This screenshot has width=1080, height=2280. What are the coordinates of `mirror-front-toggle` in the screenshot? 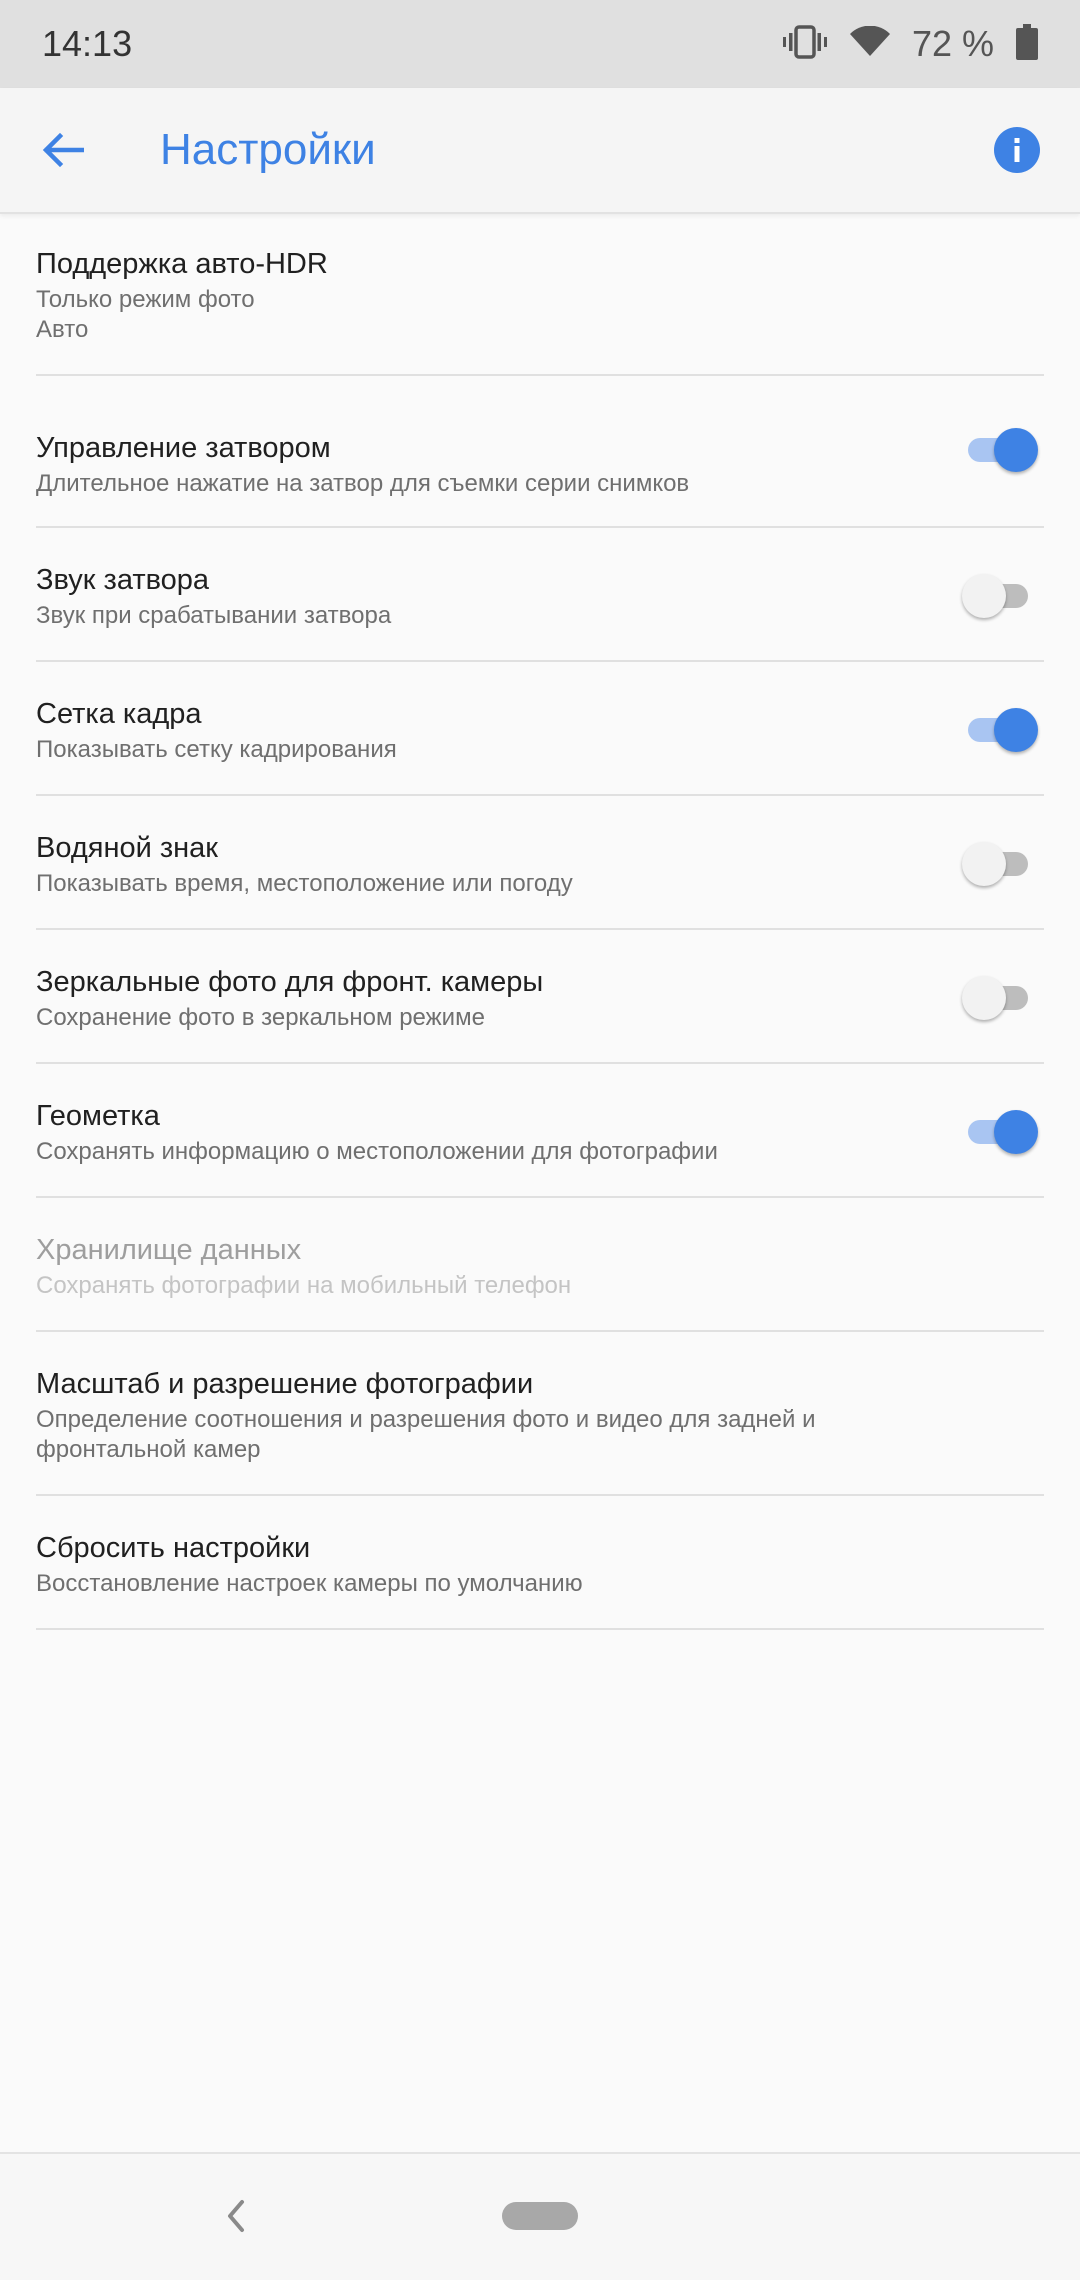 It's located at (1000, 998).